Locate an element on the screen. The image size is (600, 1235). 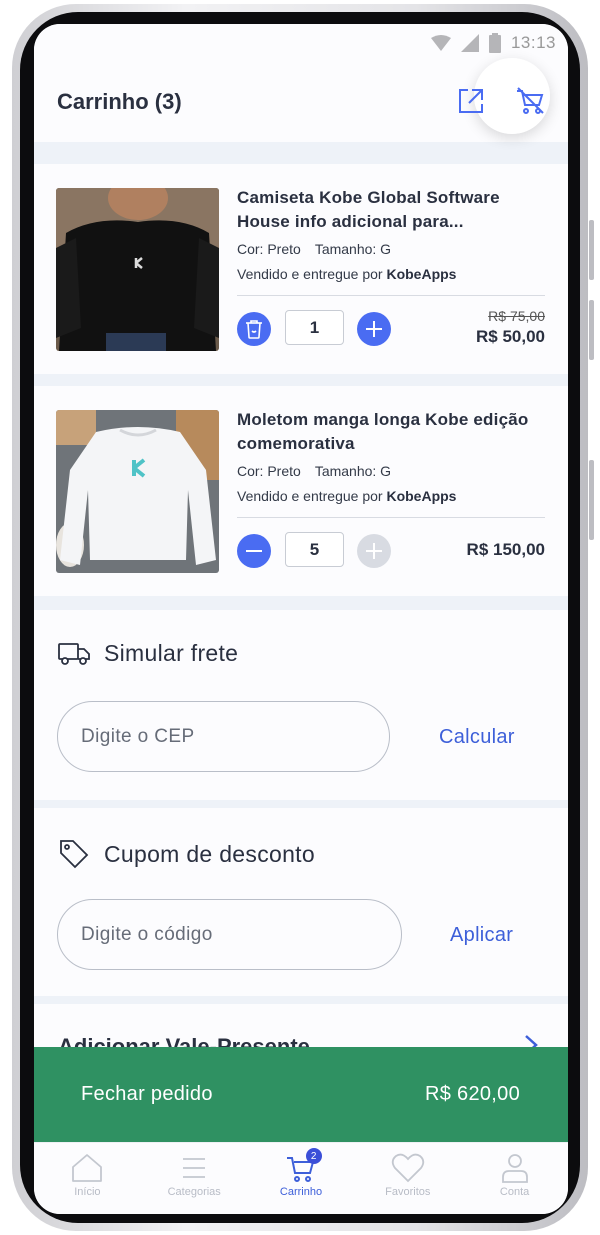
tab-conta: Conta is located at coordinates (514, 1178).